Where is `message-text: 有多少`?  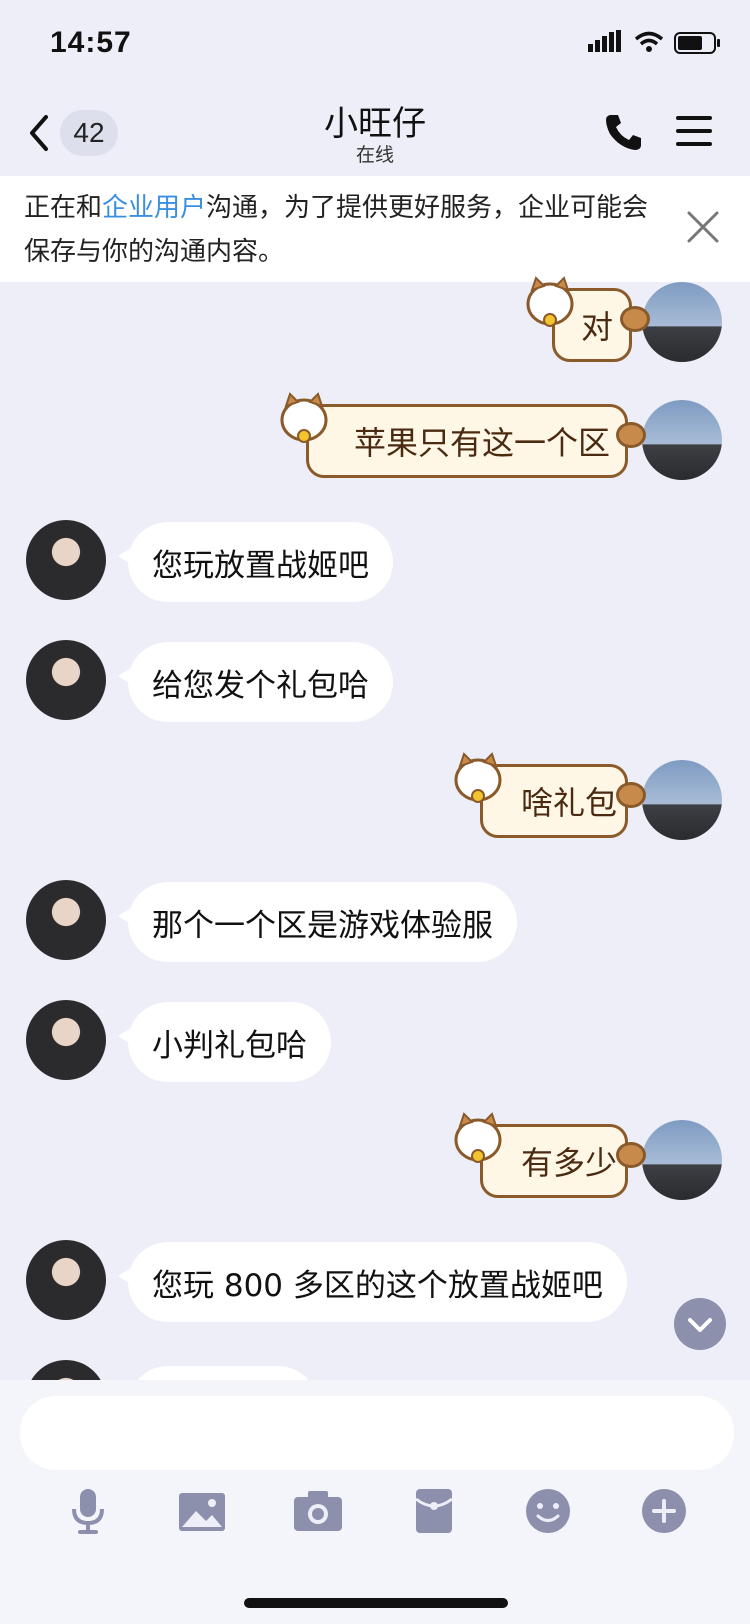
message-text: 有多少 is located at coordinates (568, 1163).